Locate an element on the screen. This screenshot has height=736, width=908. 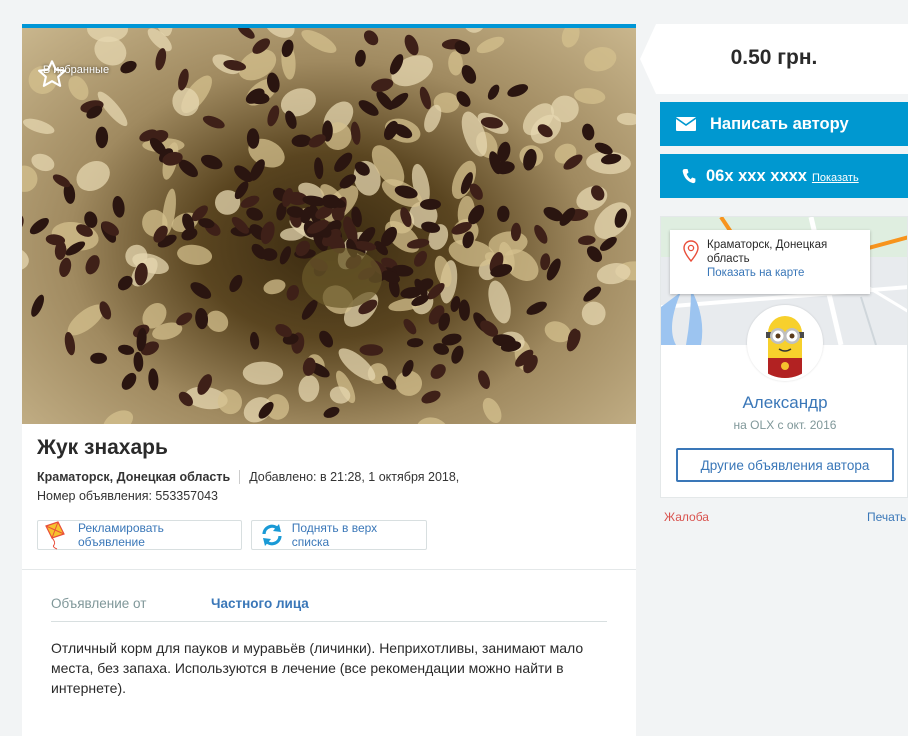
show-on-map-link: Показать на карте is located at coordinates (755, 273).